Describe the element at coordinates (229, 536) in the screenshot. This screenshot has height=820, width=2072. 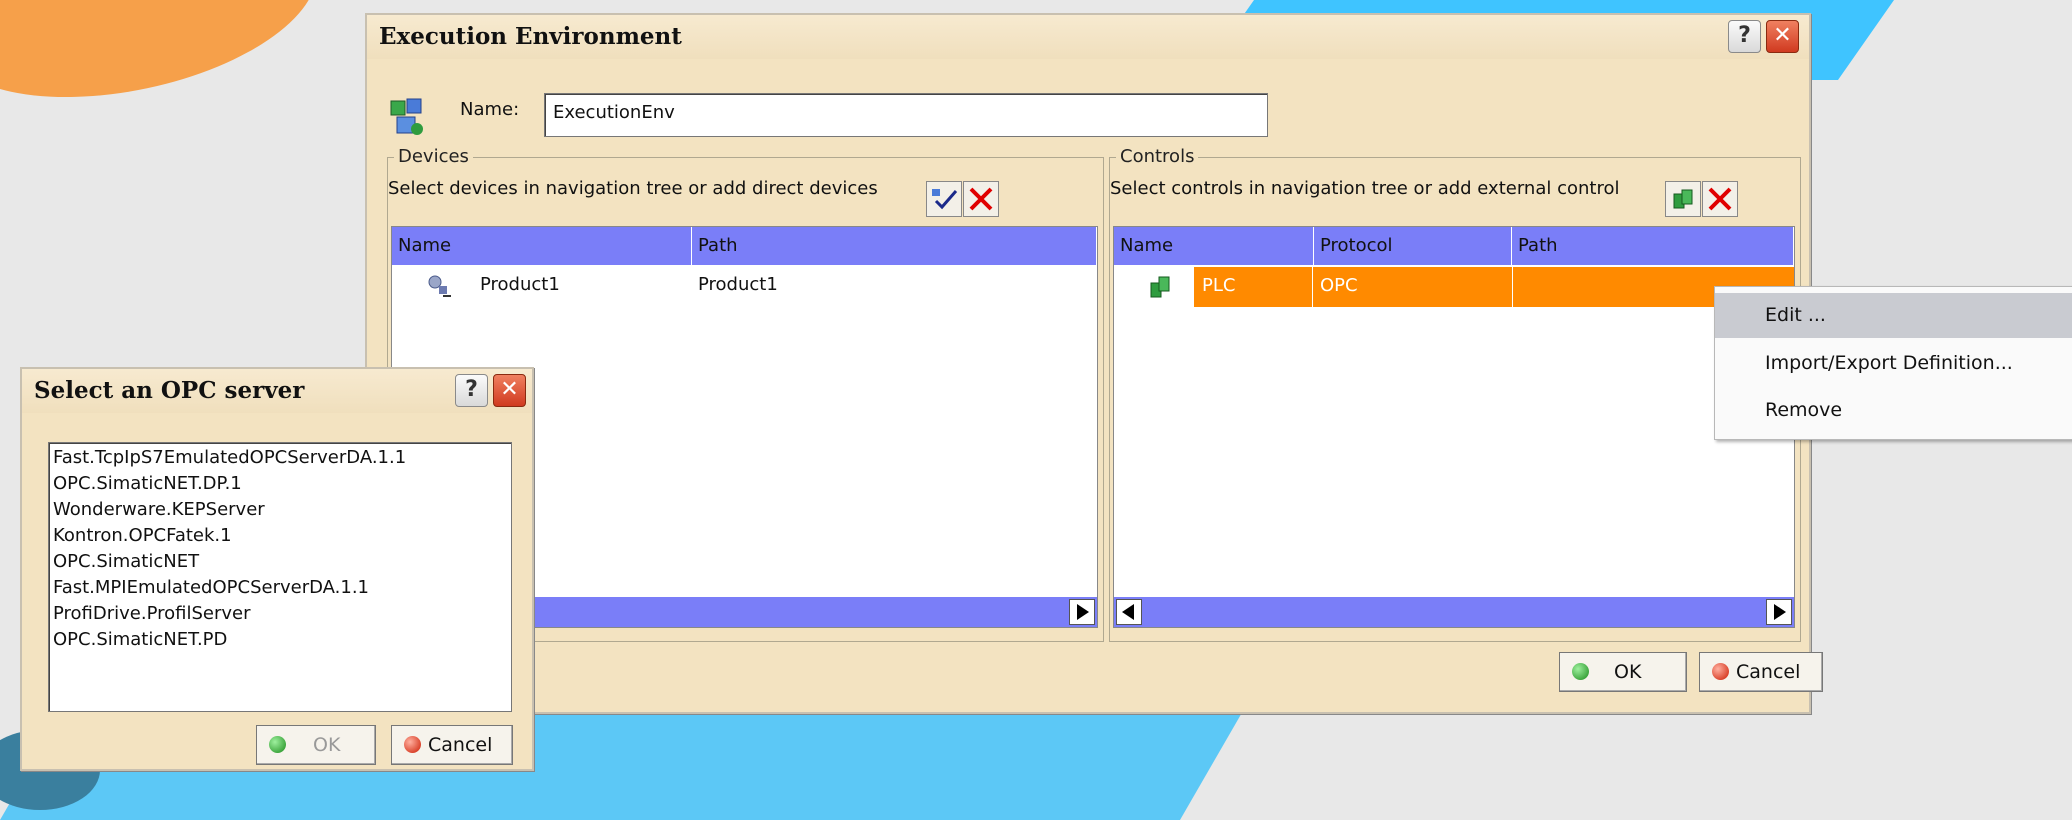
I see `list-item: Kontron.OPCFatek.1` at that location.